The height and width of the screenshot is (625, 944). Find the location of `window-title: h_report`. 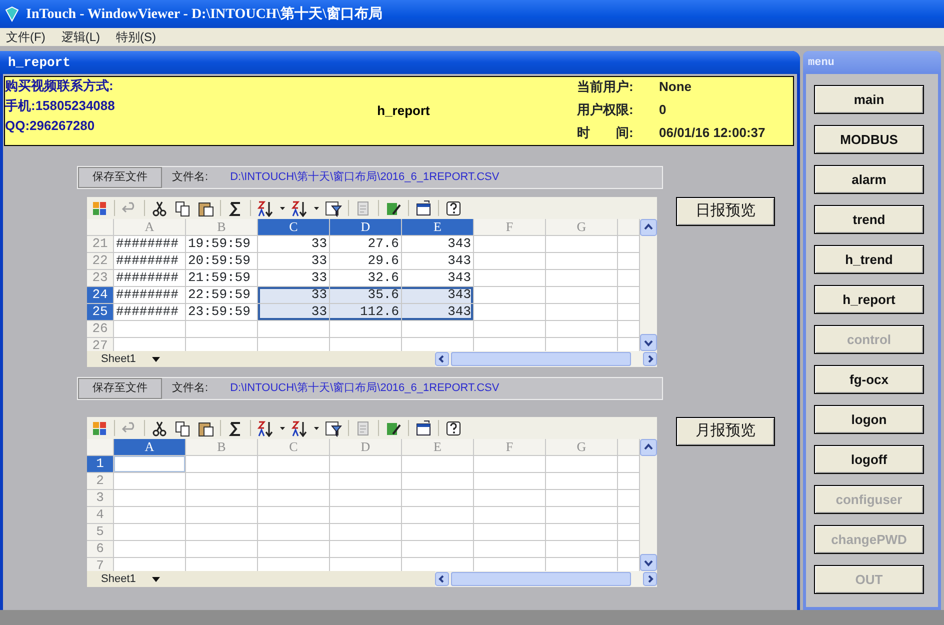

window-title: h_report is located at coordinates (400, 62).